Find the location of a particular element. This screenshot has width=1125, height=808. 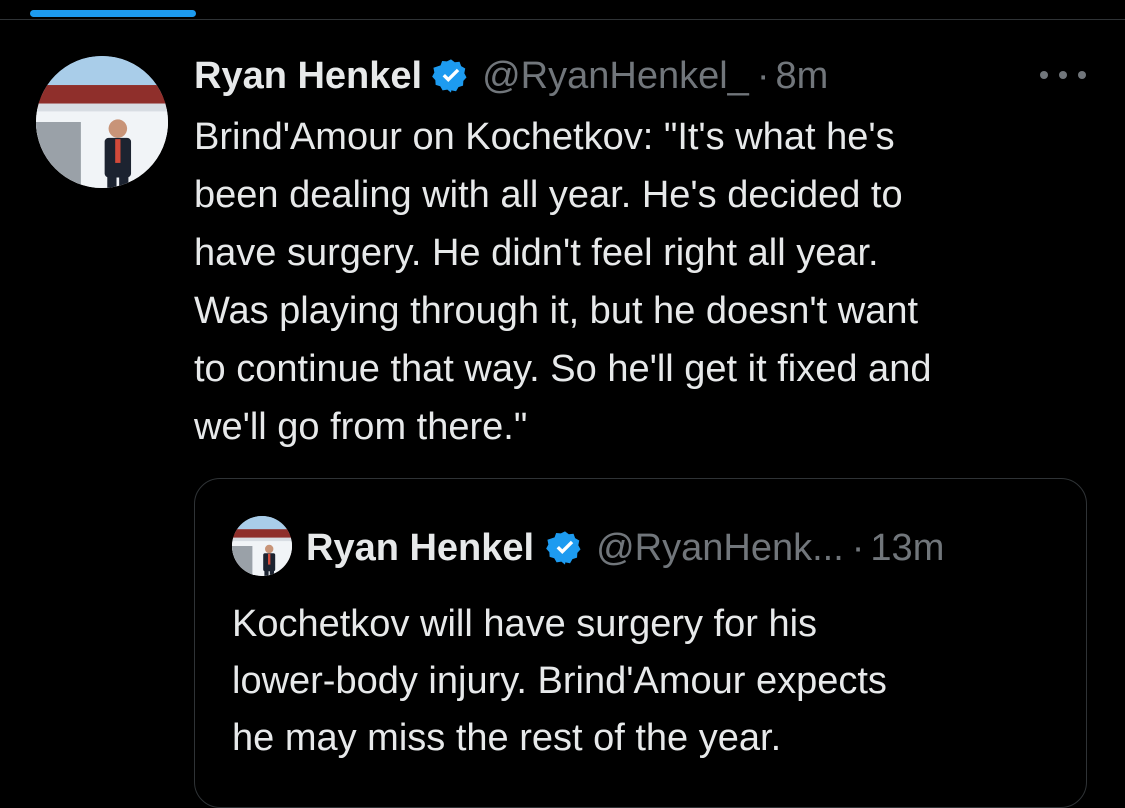

quoted-tweet-header: Ryan Henkel @RyanHenk... · 13m is located at coordinates (625, 548).